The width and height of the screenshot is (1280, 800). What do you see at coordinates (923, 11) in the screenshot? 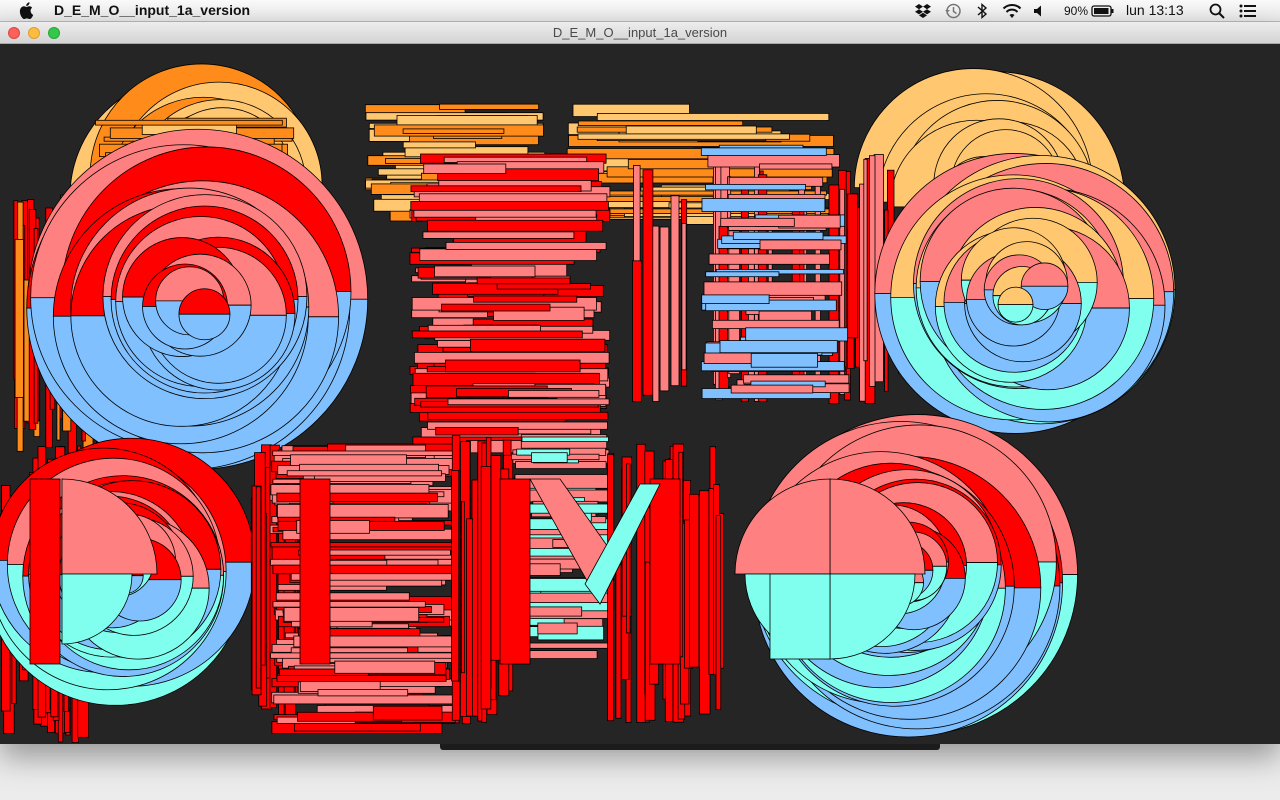
I see `dropbox-icon` at bounding box center [923, 11].